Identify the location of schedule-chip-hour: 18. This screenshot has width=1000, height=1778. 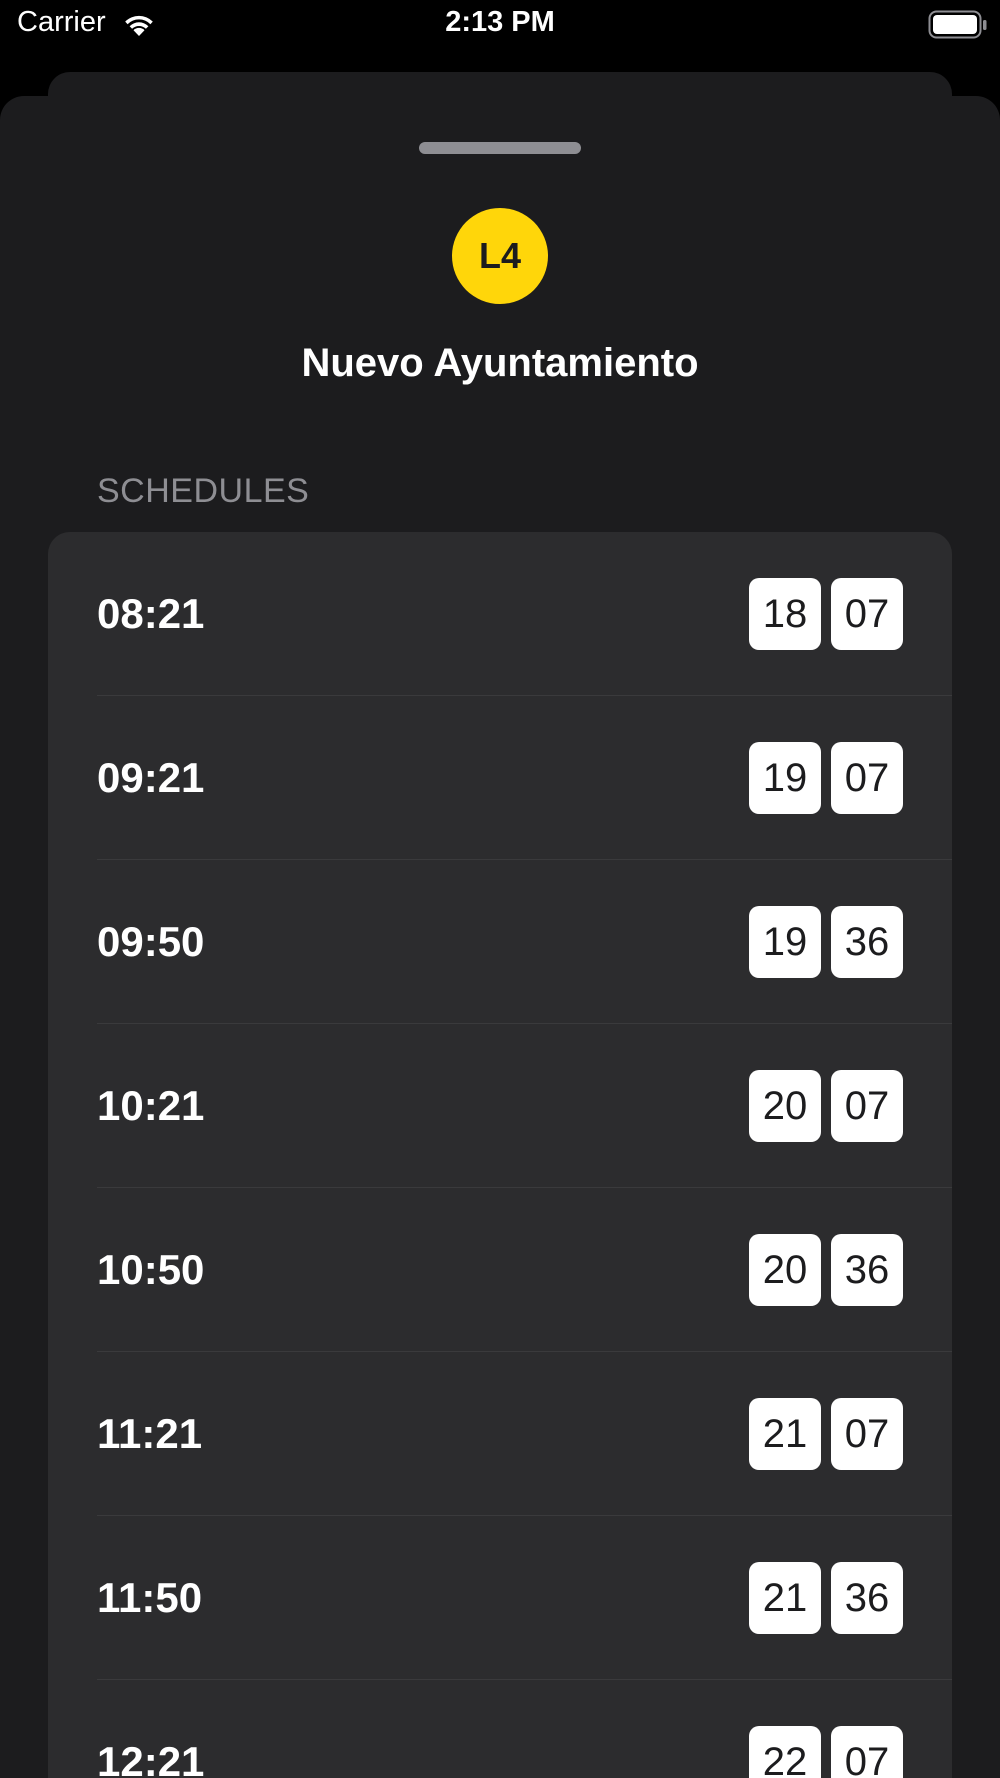
(785, 614).